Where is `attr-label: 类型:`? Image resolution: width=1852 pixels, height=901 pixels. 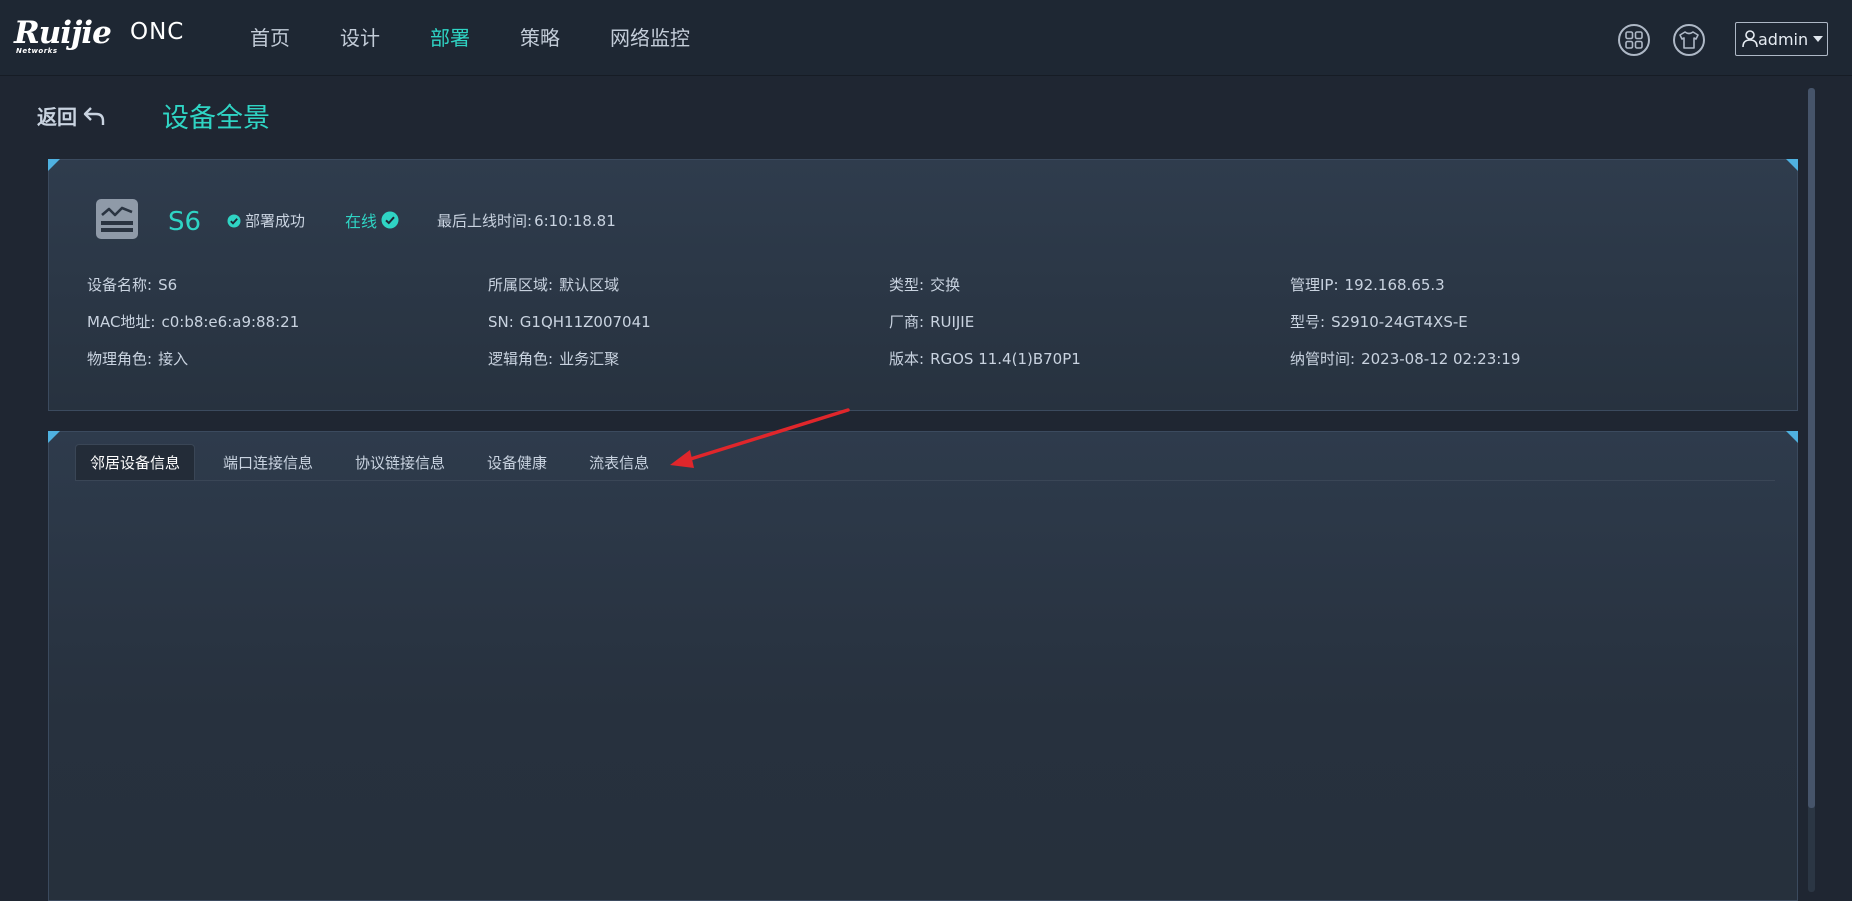
attr-label: 类型: is located at coordinates (907, 285).